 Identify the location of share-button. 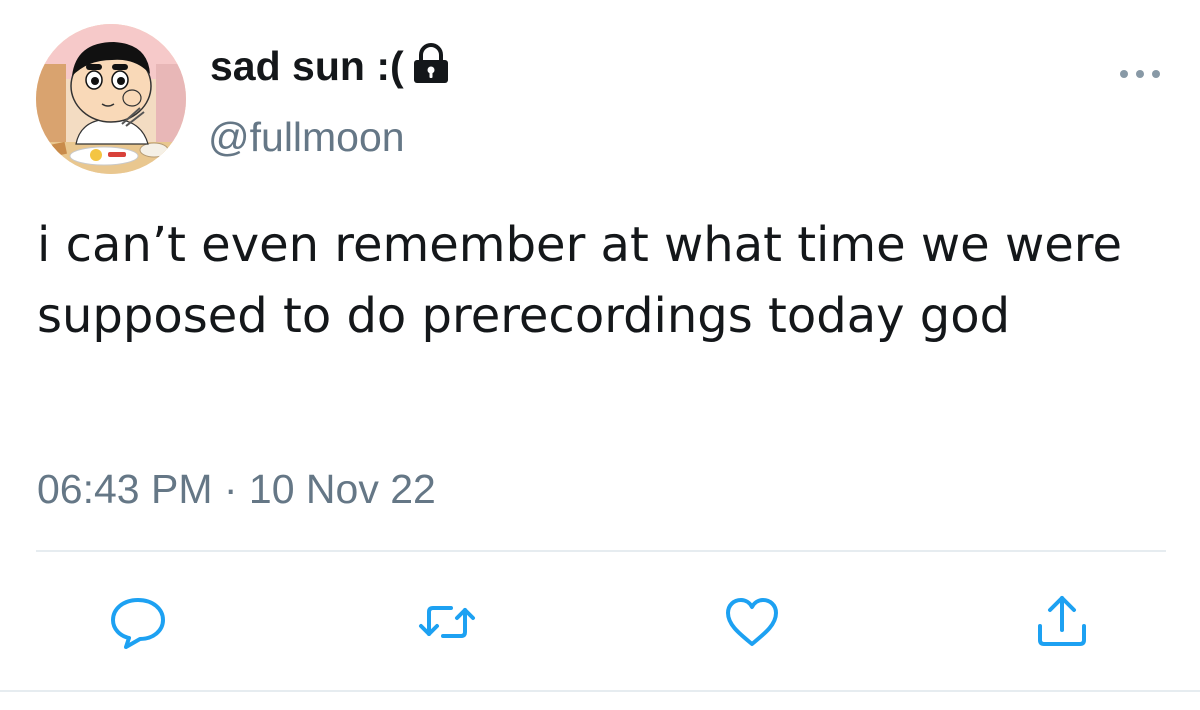
(1062, 622).